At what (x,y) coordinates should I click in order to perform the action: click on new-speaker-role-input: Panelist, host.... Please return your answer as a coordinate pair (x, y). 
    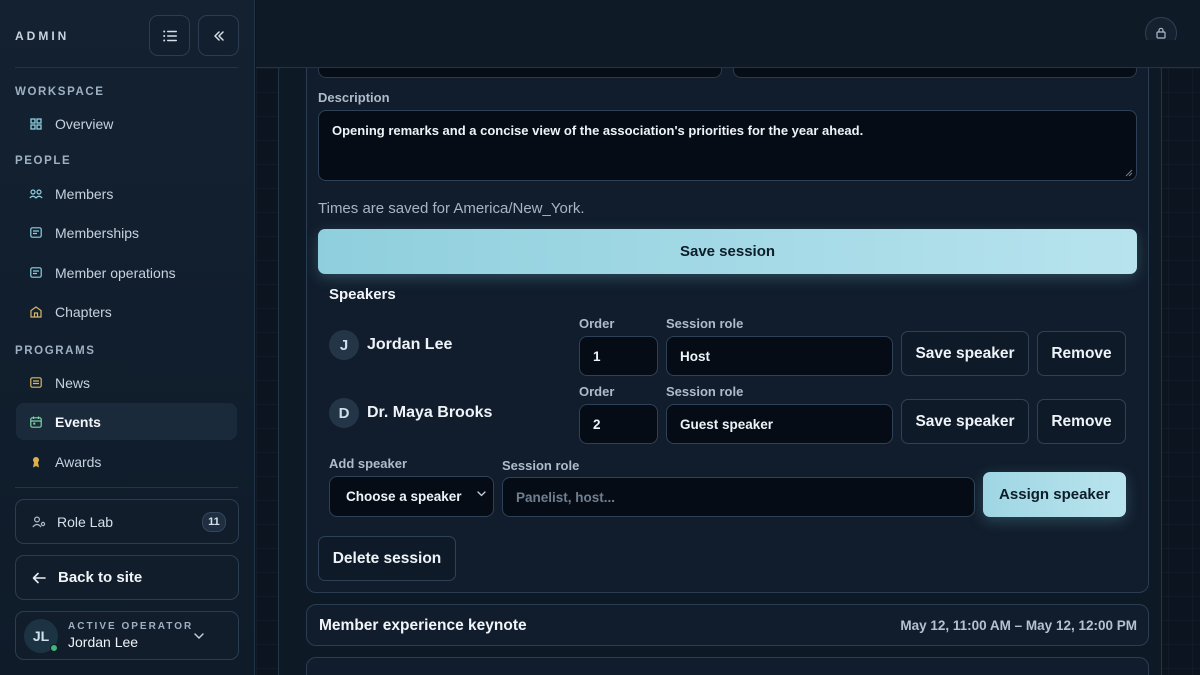
    Looking at the image, I should click on (738, 497).